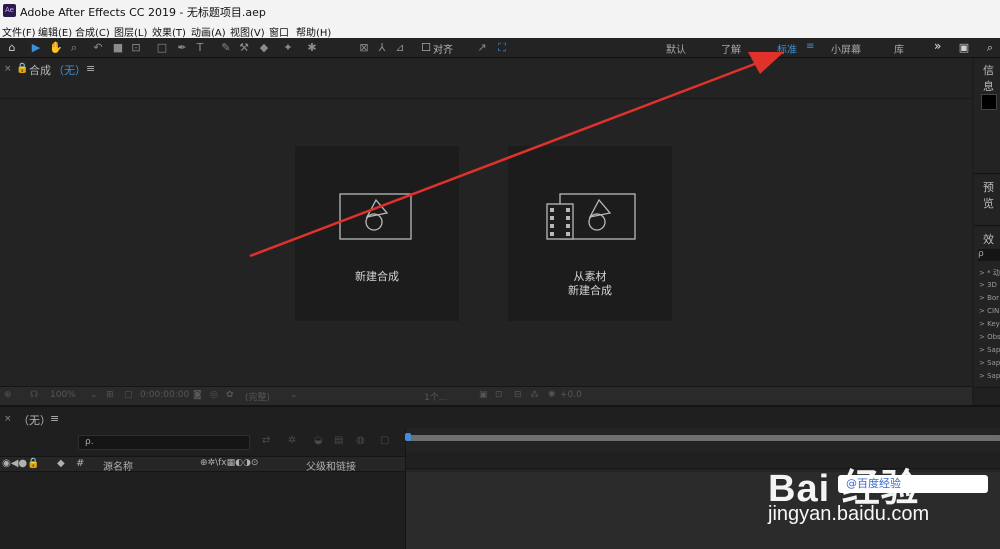  Describe the element at coordinates (913, 484) in the screenshot. I see `watermark-badge: @百度经验` at that location.